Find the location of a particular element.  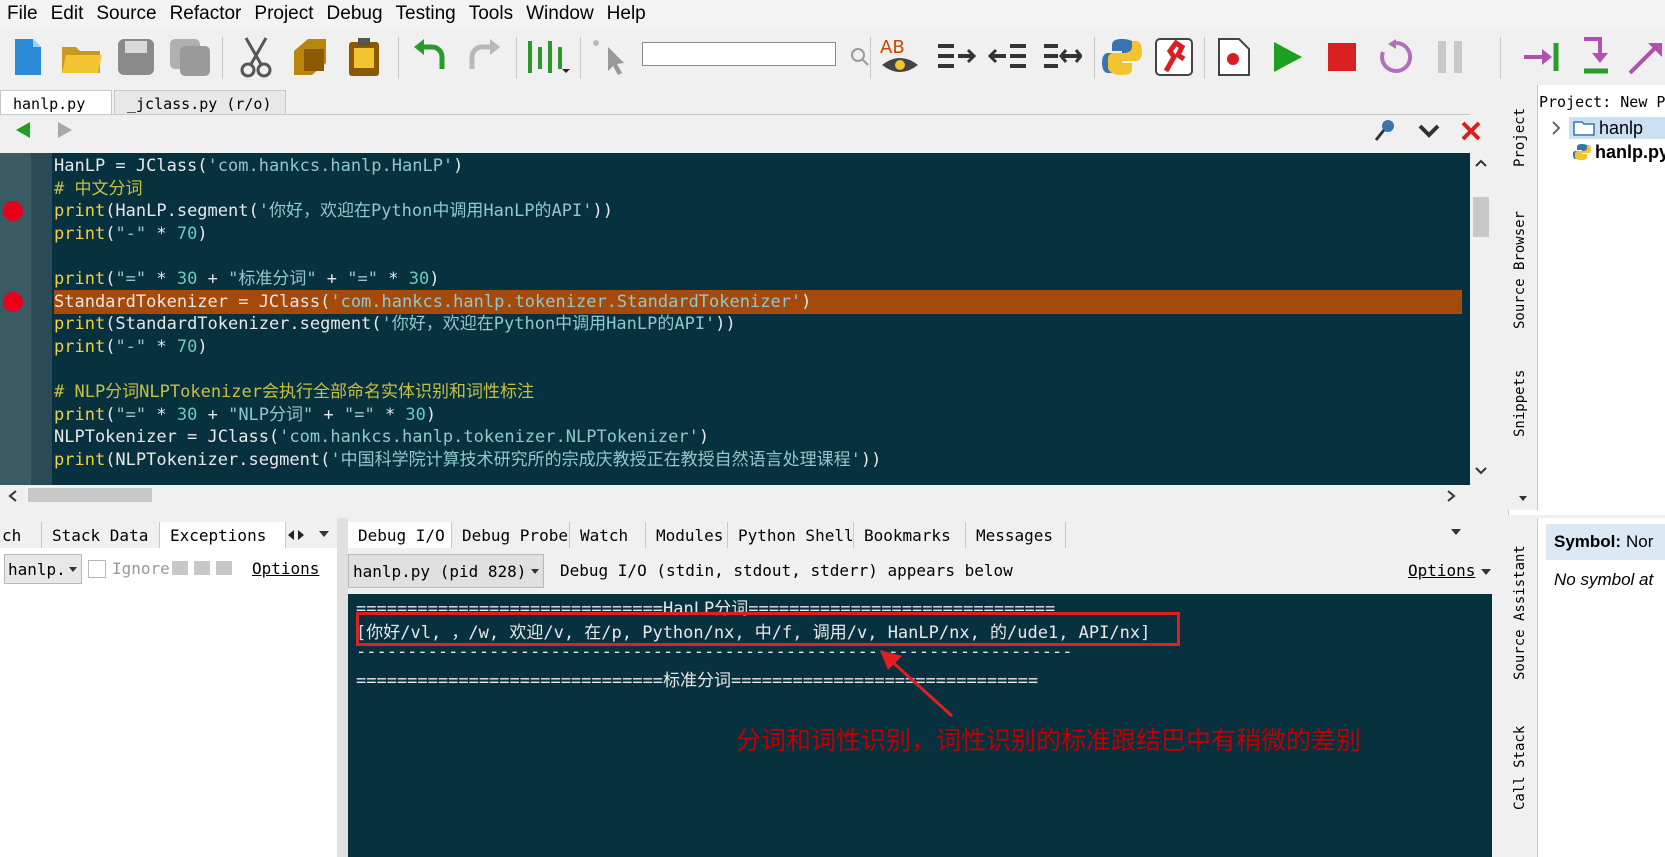

code-token: NLPTokenizer = JClass( is located at coordinates (167, 437).